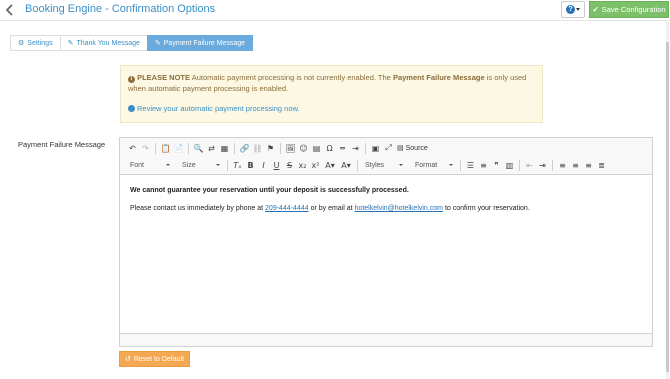 The image size is (670, 379). I want to click on styles-select: Styles, so click(384, 165).